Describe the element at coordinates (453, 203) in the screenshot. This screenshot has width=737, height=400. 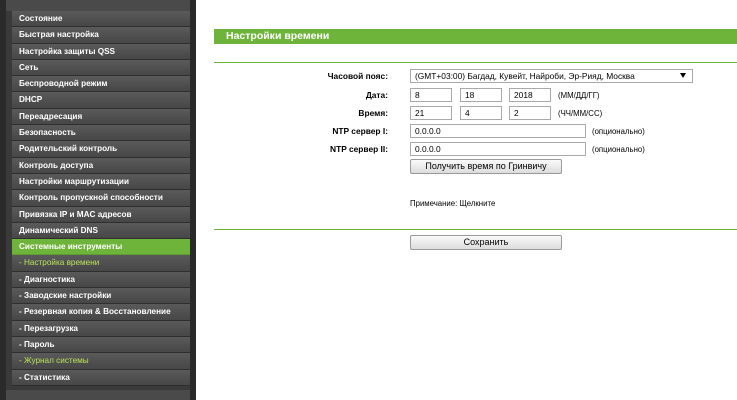
I see `note-text: Примечание: Щелкните` at that location.